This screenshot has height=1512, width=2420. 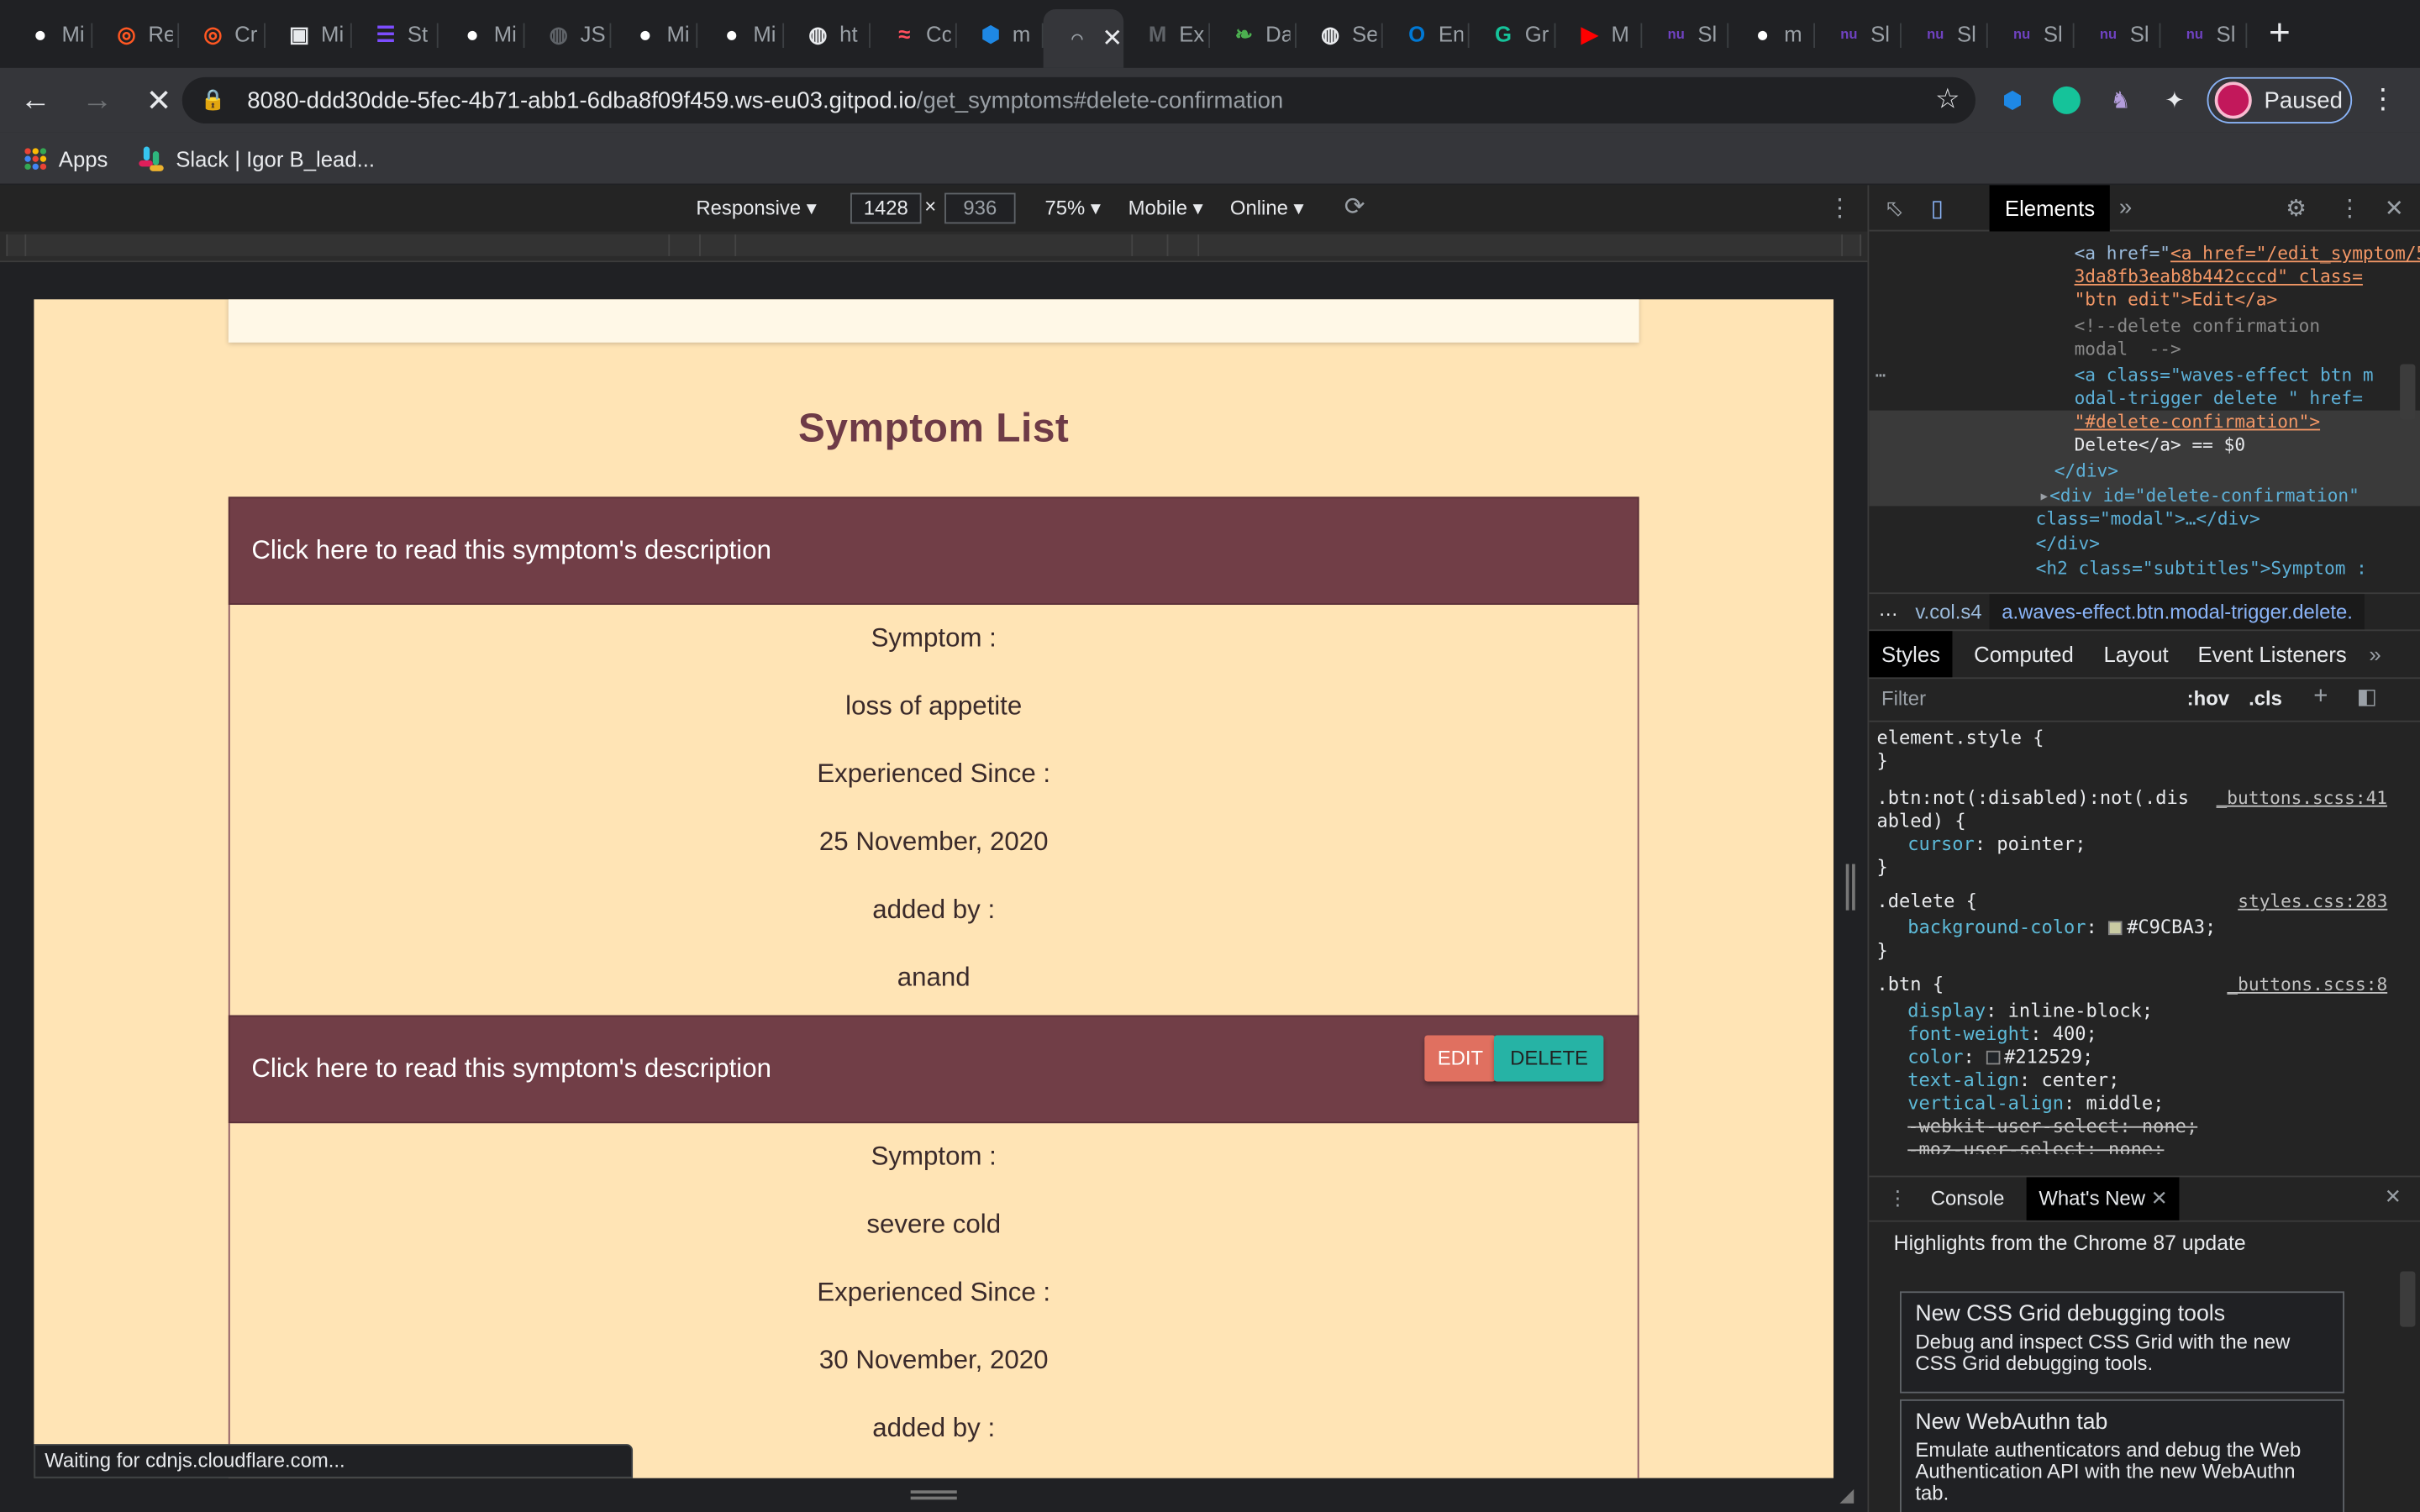 I want to click on node-more-icon: ⋯, so click(x=1881, y=375).